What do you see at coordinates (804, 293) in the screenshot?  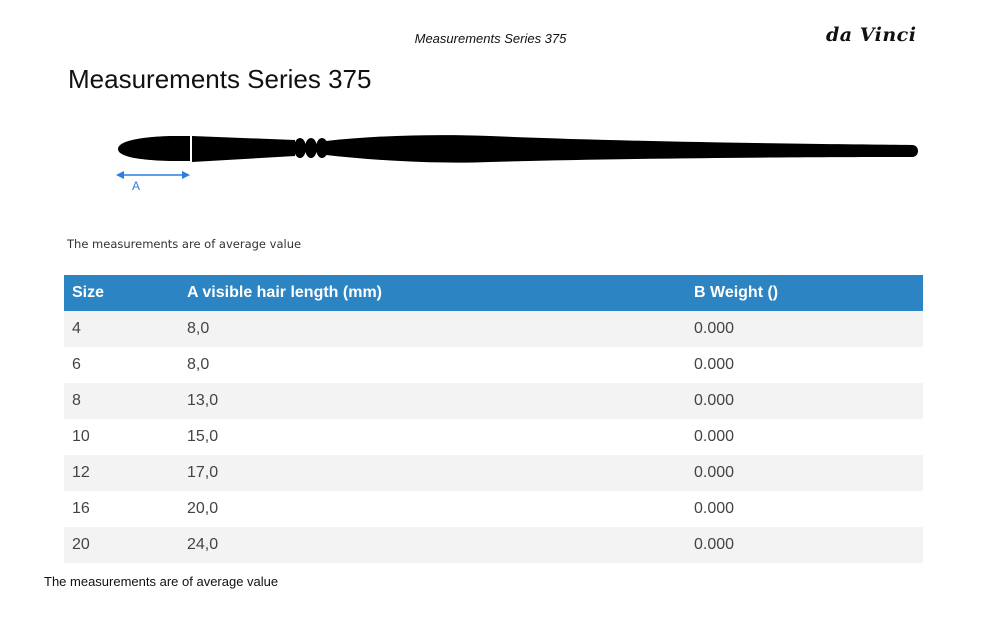 I see `column-header-weight: B Weight ()` at bounding box center [804, 293].